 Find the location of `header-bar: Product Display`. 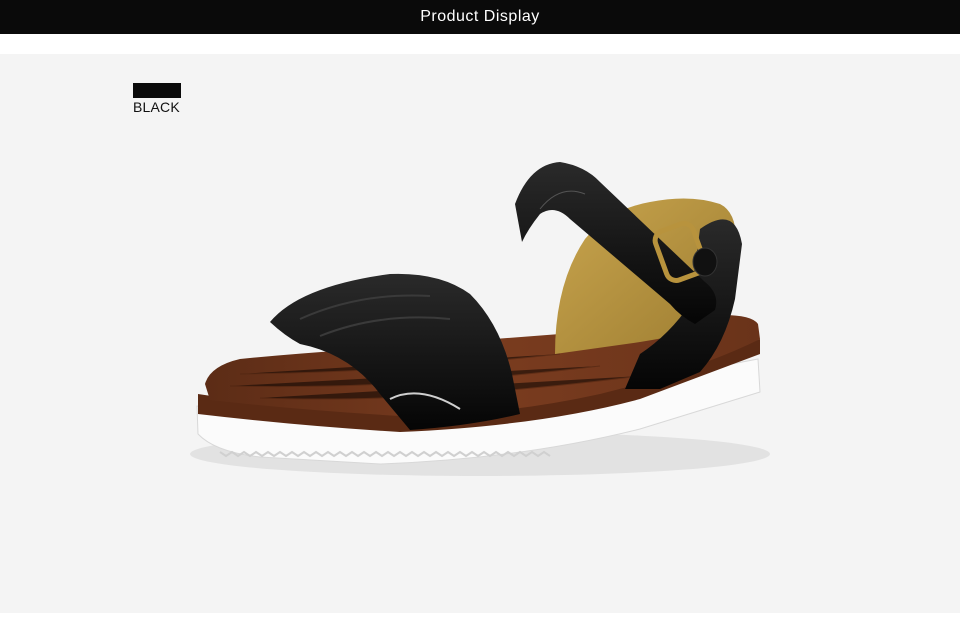

header-bar: Product Display is located at coordinates (480, 17).